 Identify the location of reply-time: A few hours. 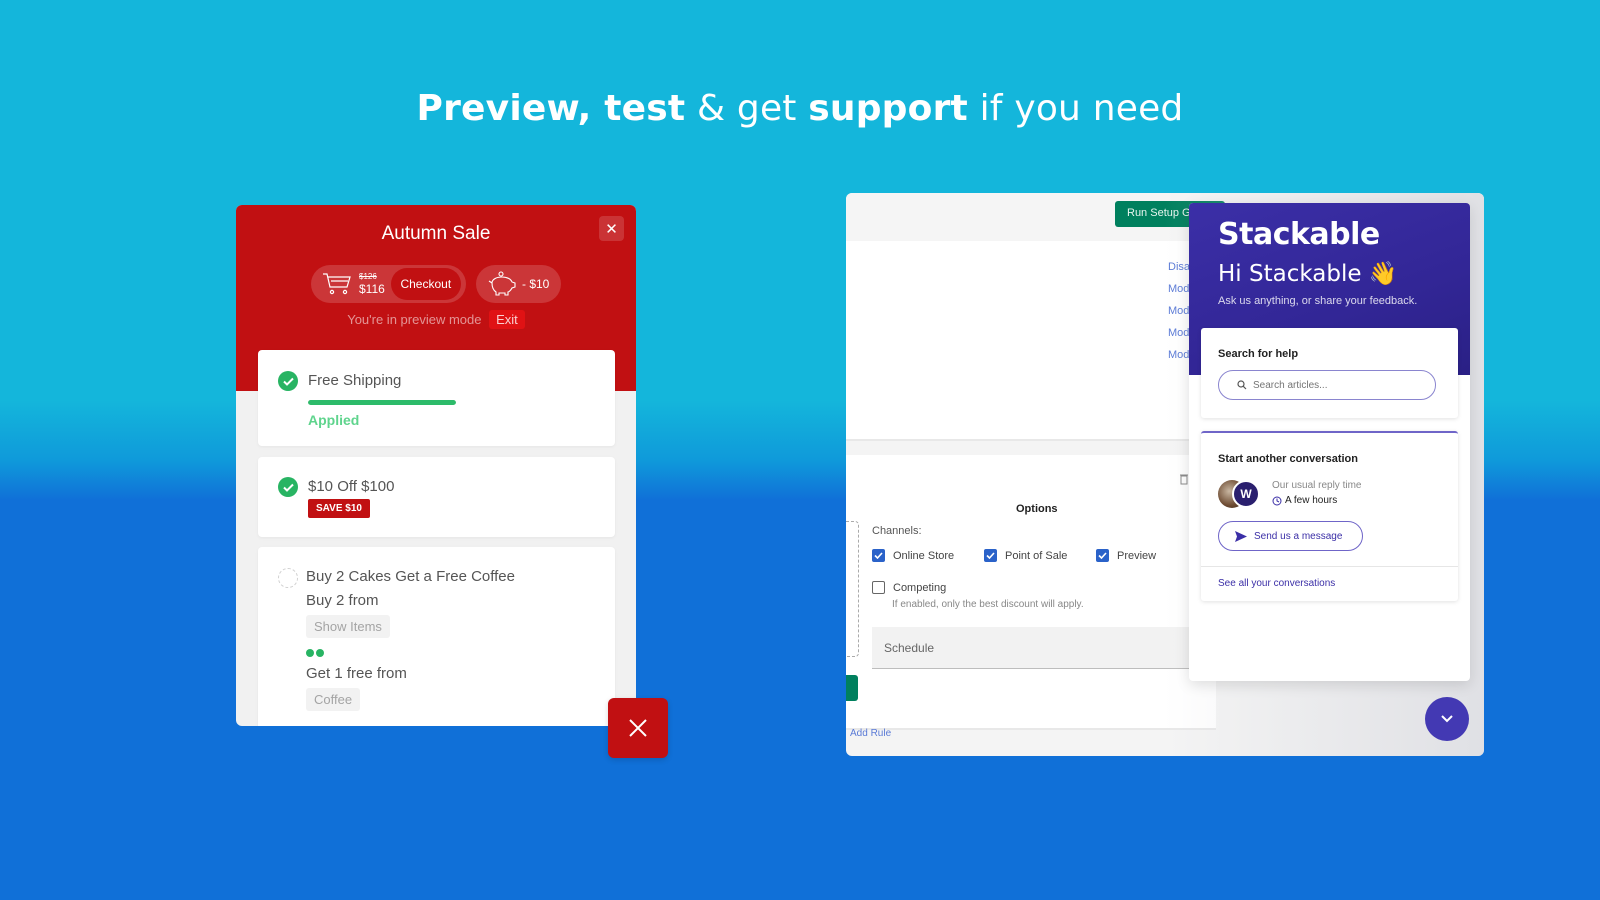
(1304, 500).